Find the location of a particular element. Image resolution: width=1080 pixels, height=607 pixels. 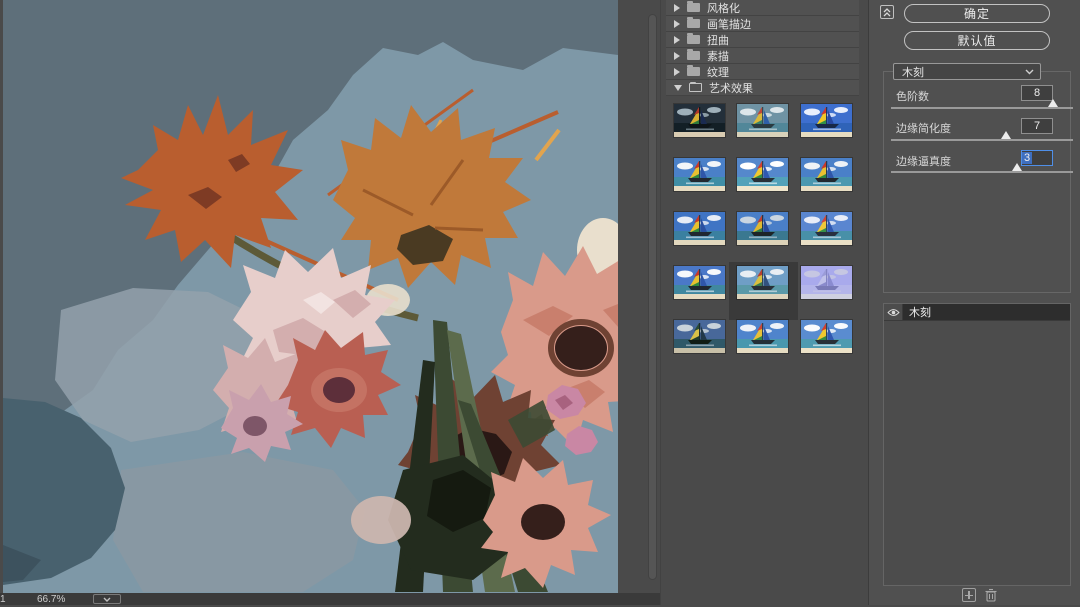

levels-label: 色阶数 is located at coordinates (912, 97).